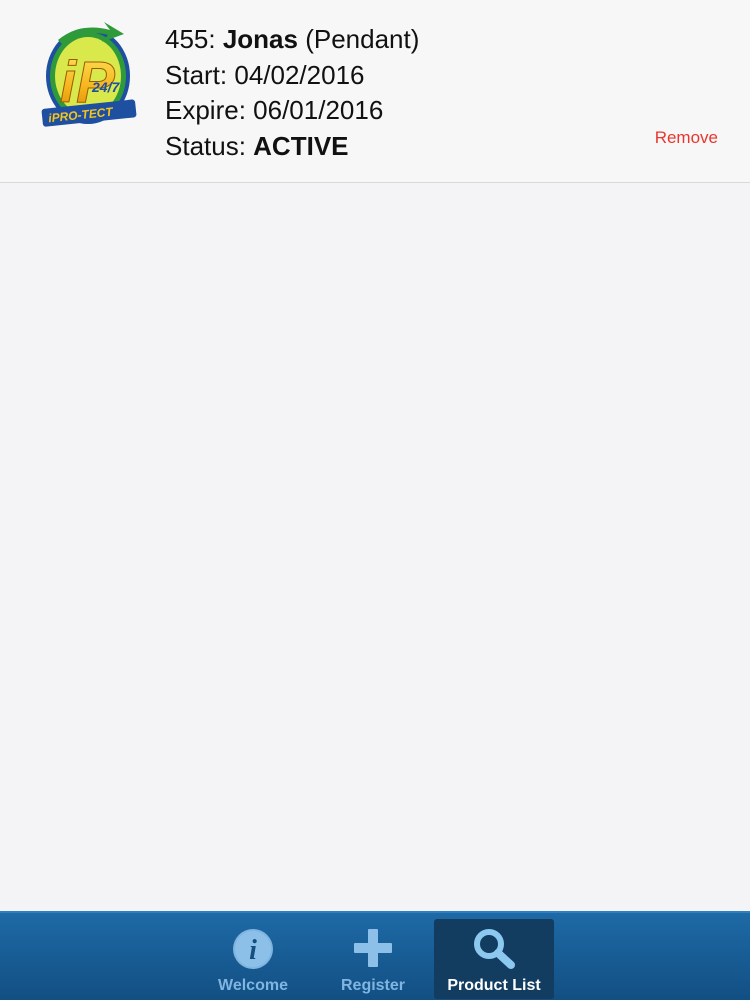  I want to click on svg-text: i, so click(253, 950).